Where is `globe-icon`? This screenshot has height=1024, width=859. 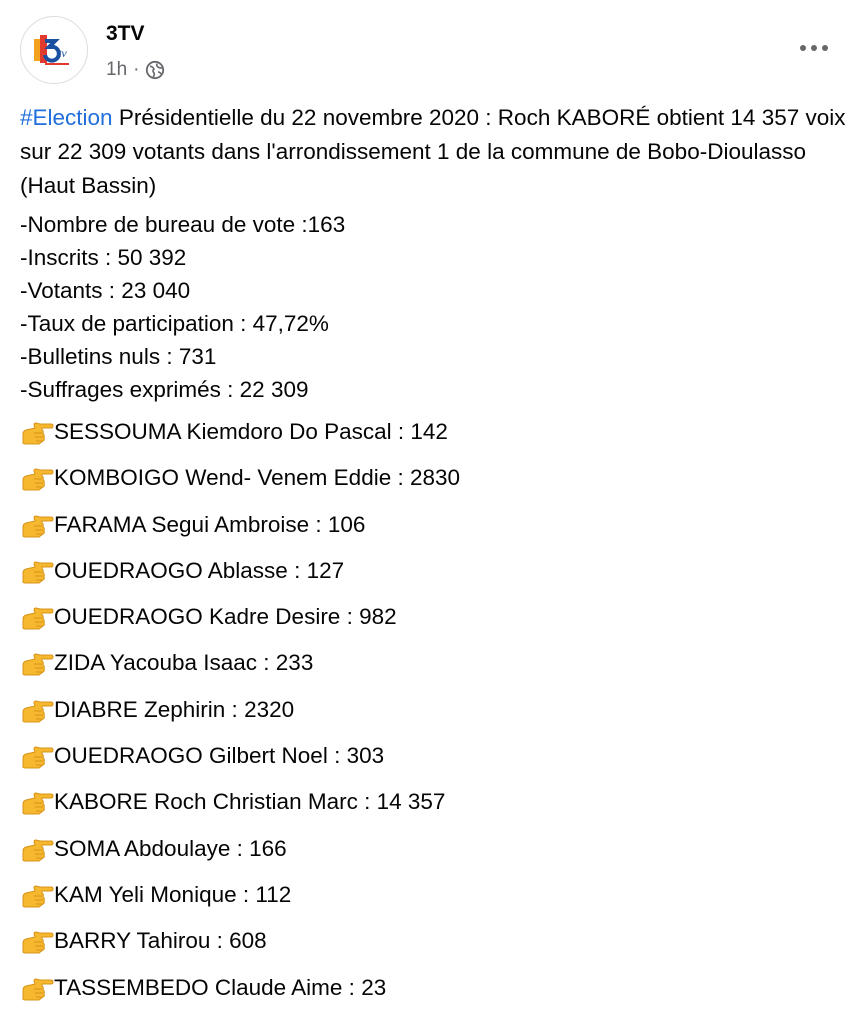
globe-icon is located at coordinates (155, 70).